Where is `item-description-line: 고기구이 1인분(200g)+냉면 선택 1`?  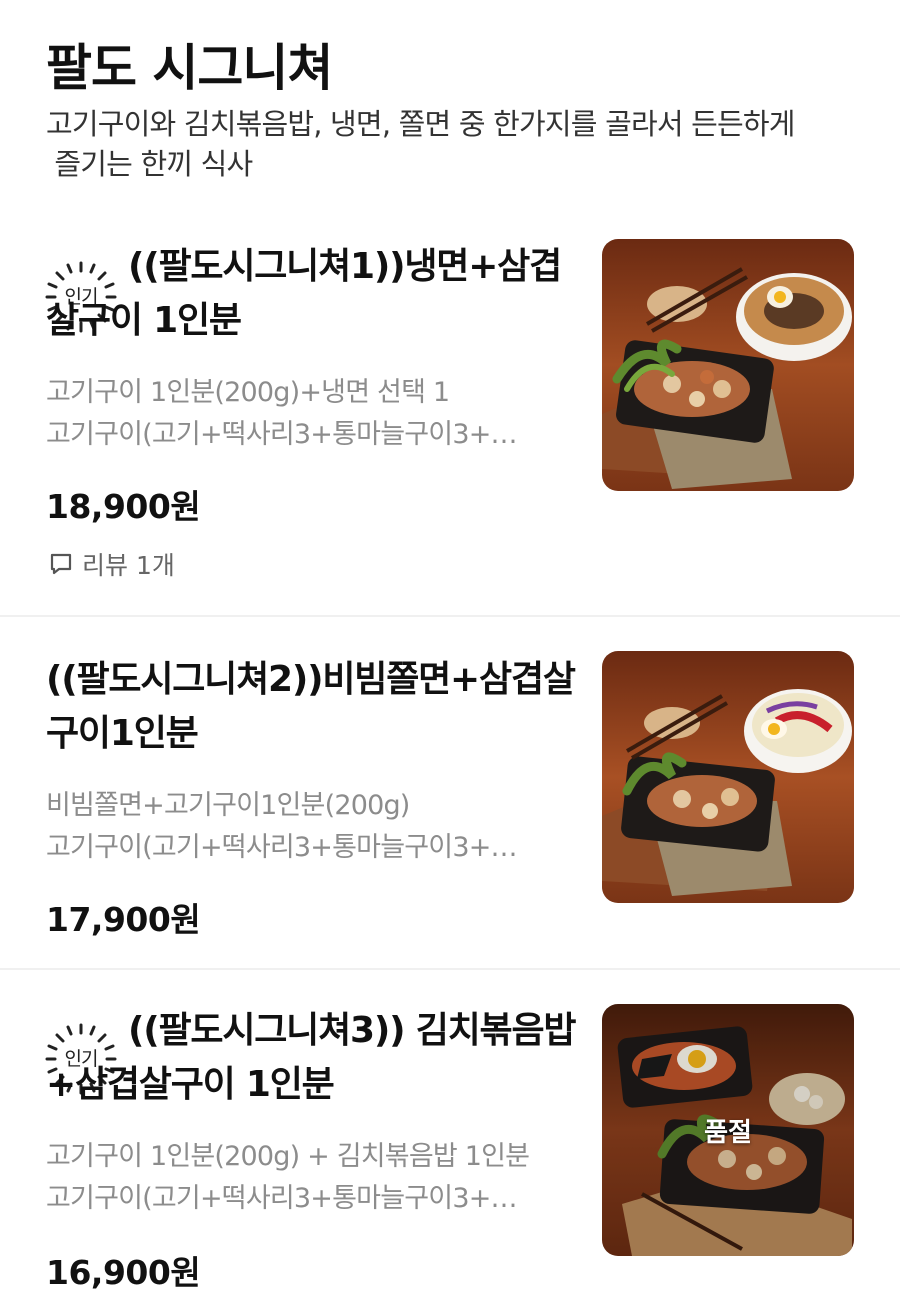
item-description-line: 고기구이 1인분(200g)+냉면 선택 1 is located at coordinates (248, 392).